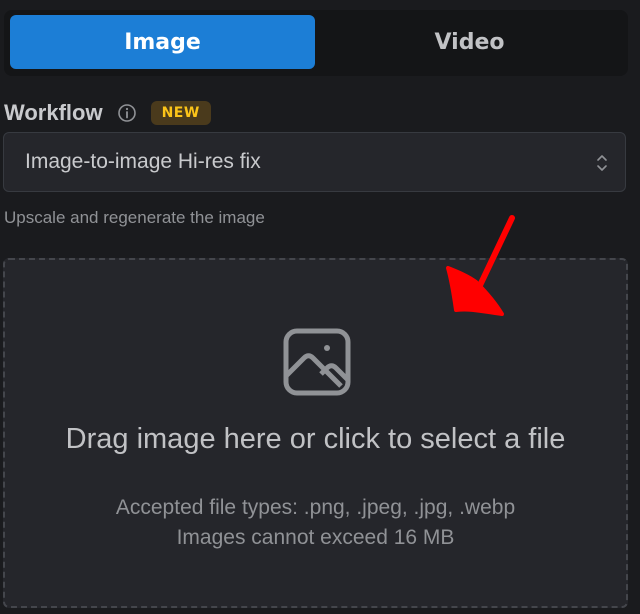  Describe the element at coordinates (127, 113) in the screenshot. I see `info-circle-icon` at that location.